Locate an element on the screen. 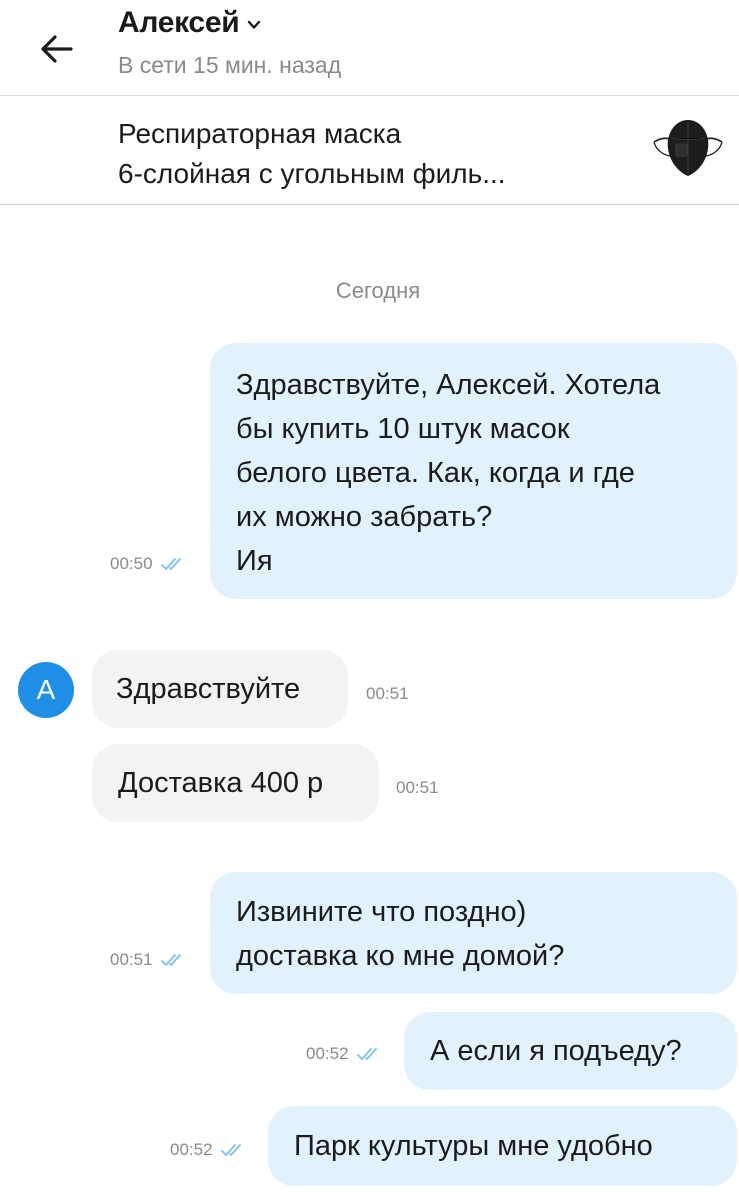  back-button is located at coordinates (57, 49).